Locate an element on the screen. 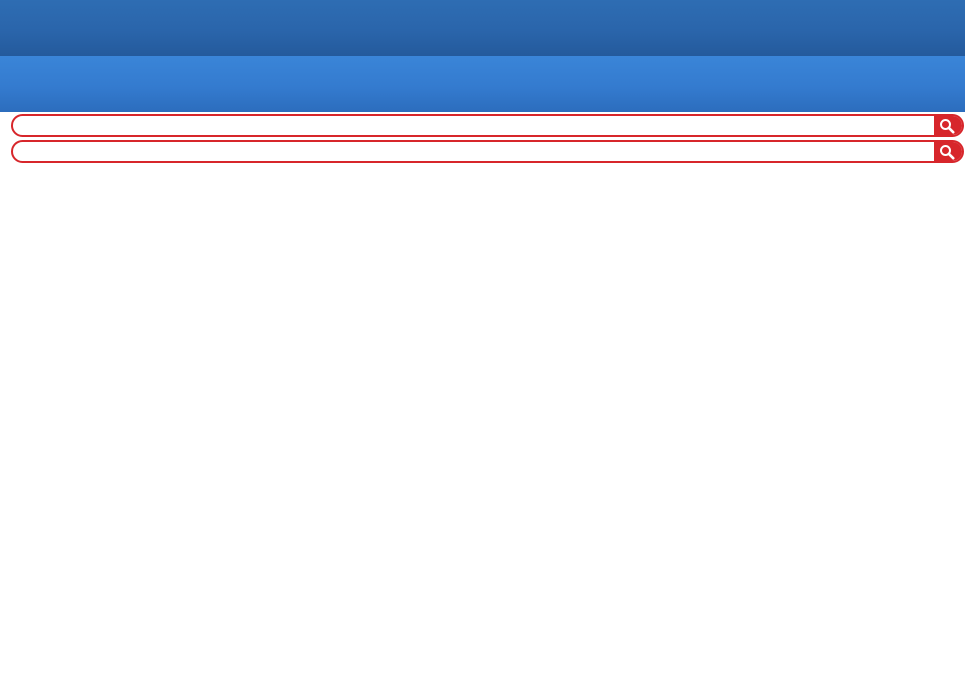 The image size is (965, 690). sub-header-bar is located at coordinates (482, 84).